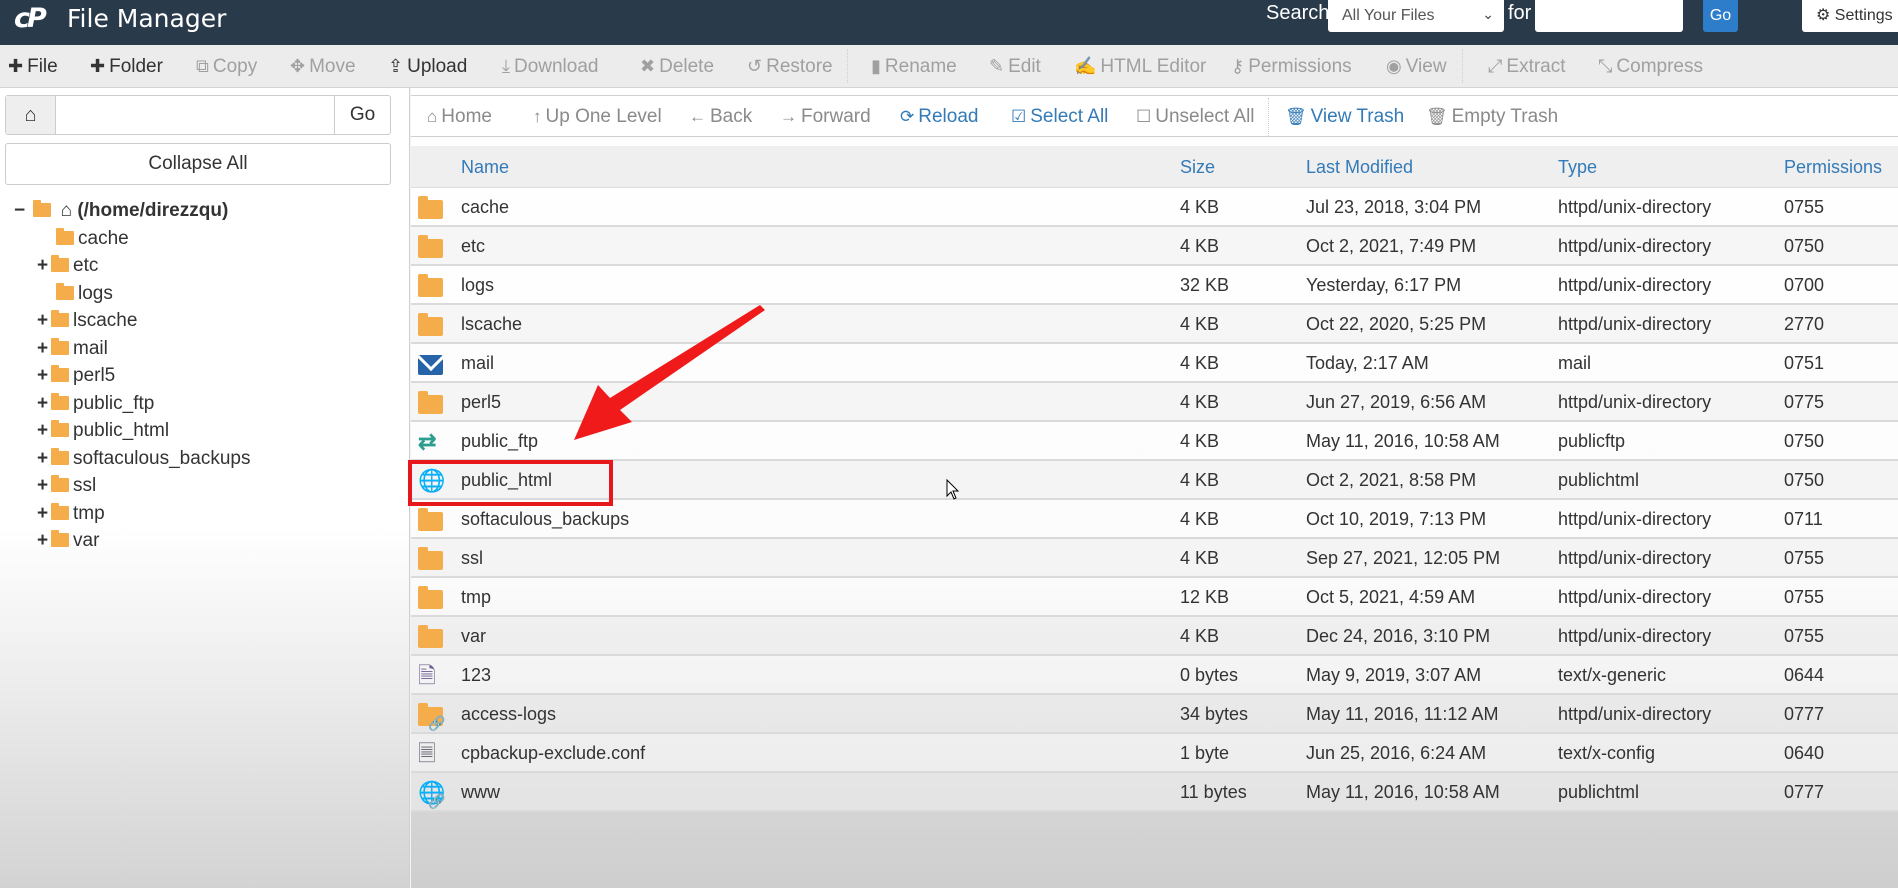 This screenshot has width=1898, height=888. Describe the element at coordinates (914, 66) in the screenshot. I see `toolbar-rename-button: ▮ Rename` at that location.